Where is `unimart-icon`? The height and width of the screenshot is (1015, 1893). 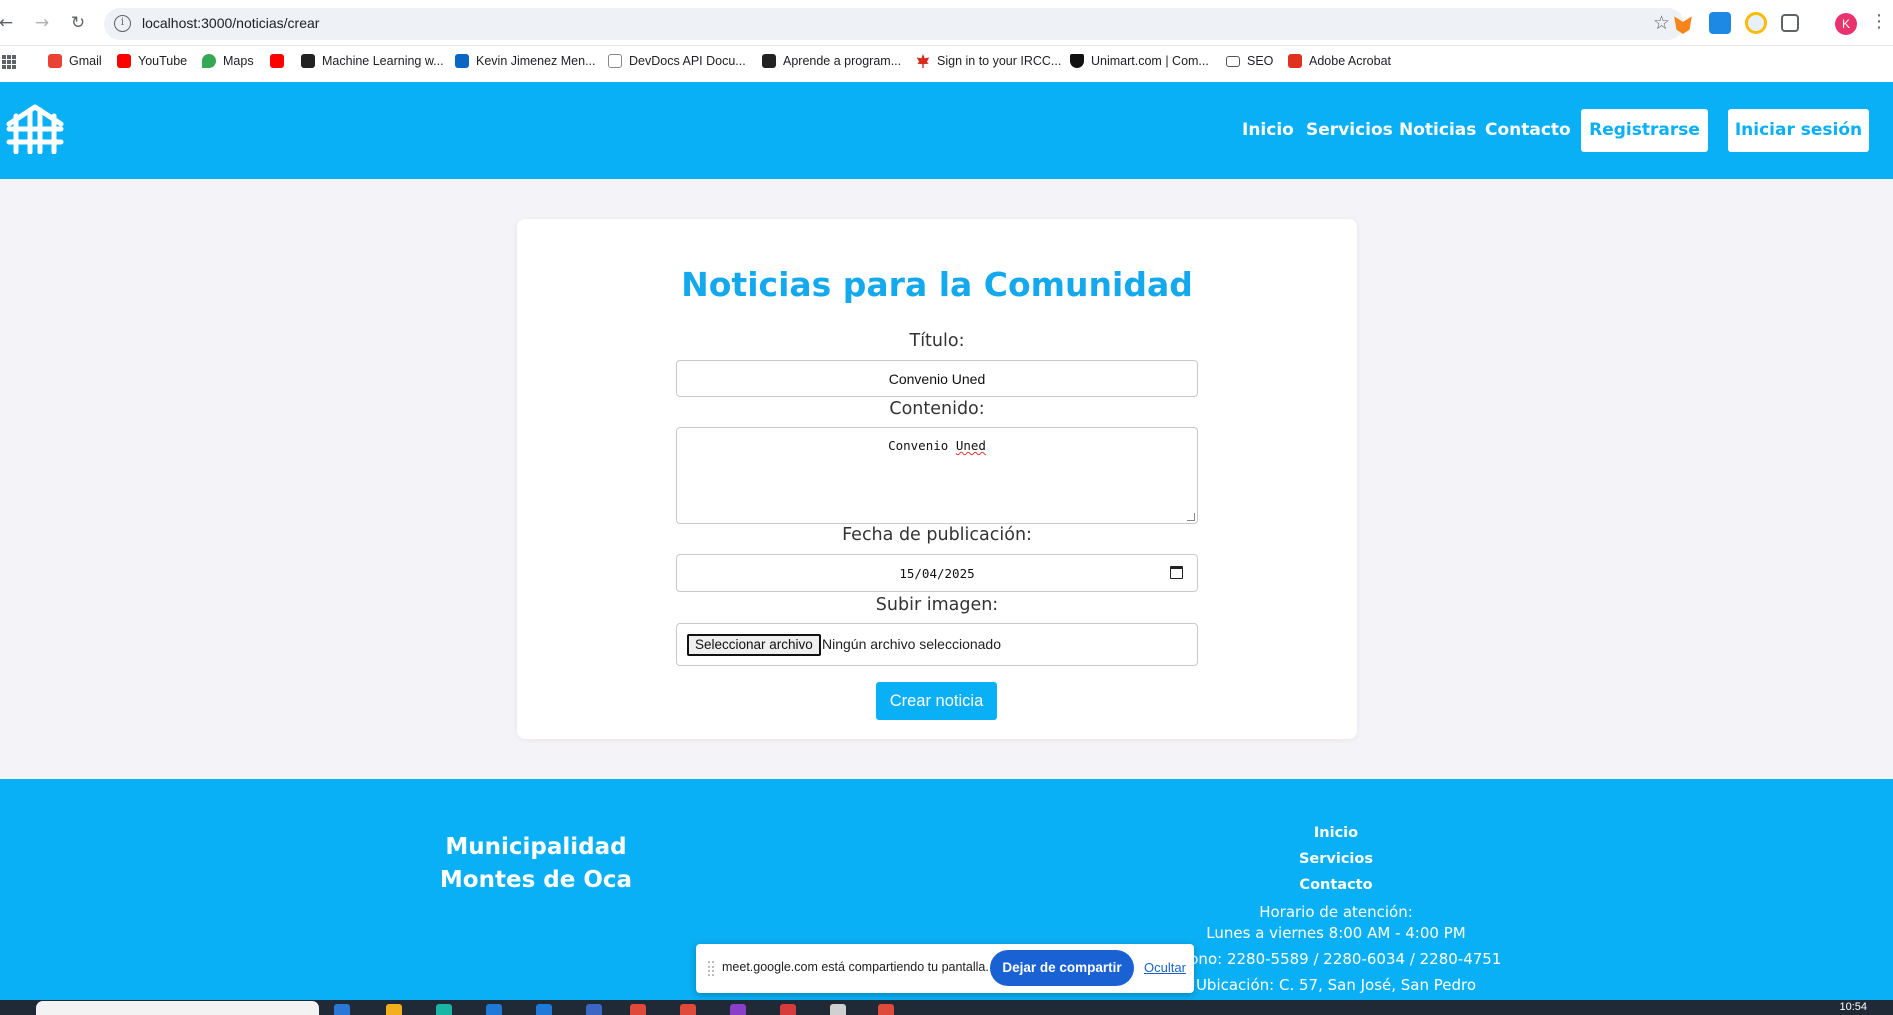 unimart-icon is located at coordinates (1077, 61).